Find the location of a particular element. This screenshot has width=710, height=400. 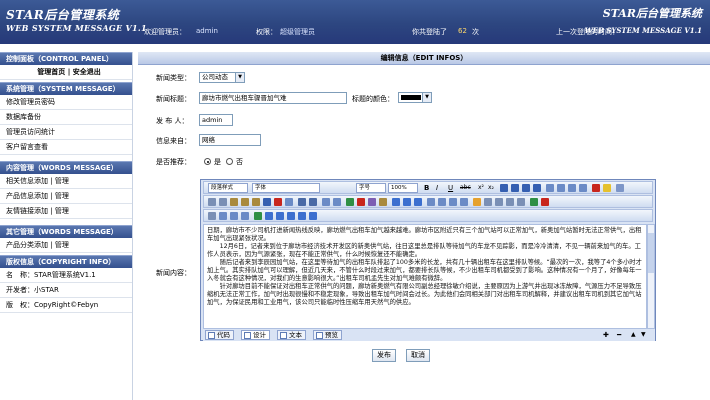

expand-down-icon: ▼ is located at coordinates (643, 335).